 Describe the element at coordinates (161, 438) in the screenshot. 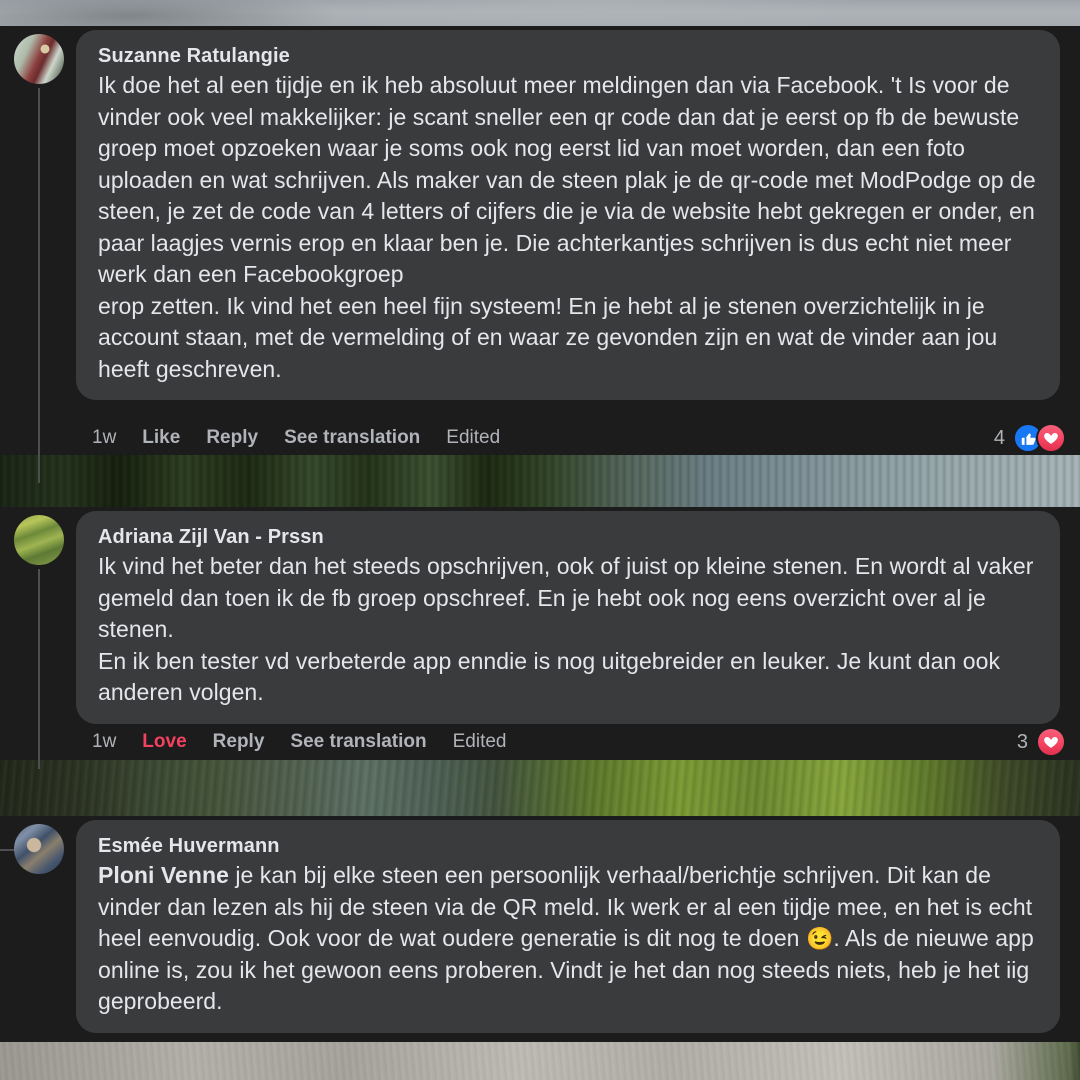

I see `like-button: Like` at that location.